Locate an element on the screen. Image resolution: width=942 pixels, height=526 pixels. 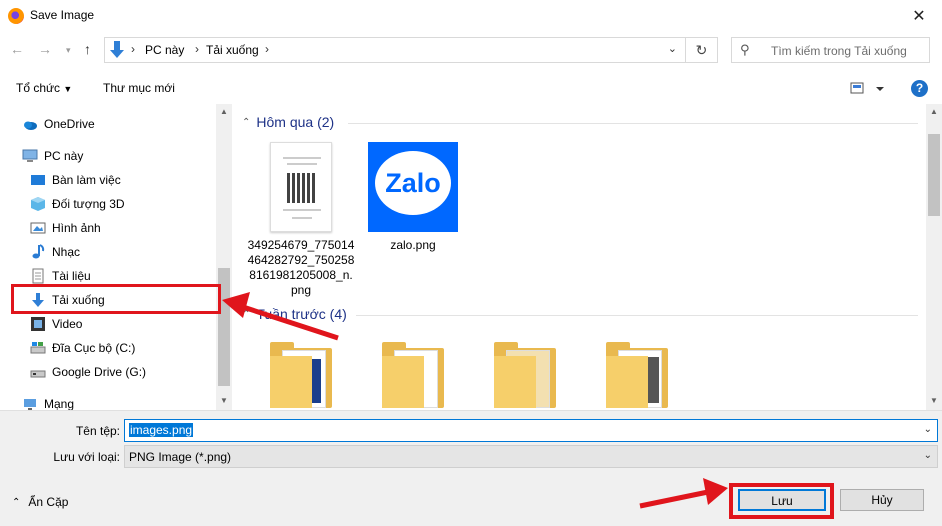
up-arrow-icon: ↑ is located at coordinates (87, 49).